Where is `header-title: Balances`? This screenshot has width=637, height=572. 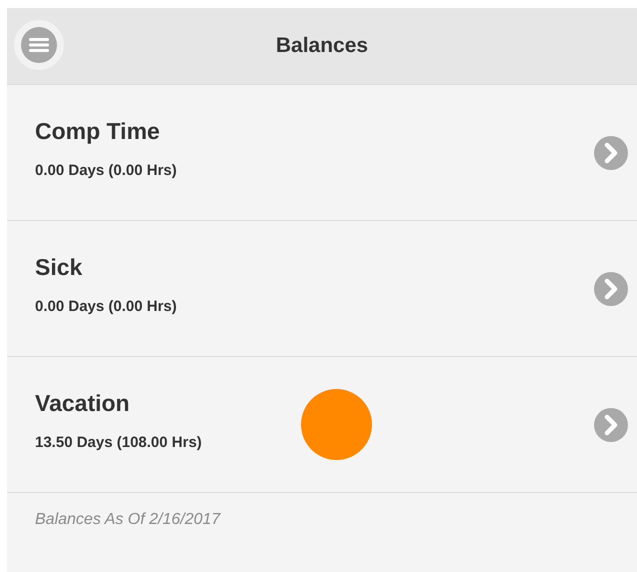
header-title: Balances is located at coordinates (322, 46).